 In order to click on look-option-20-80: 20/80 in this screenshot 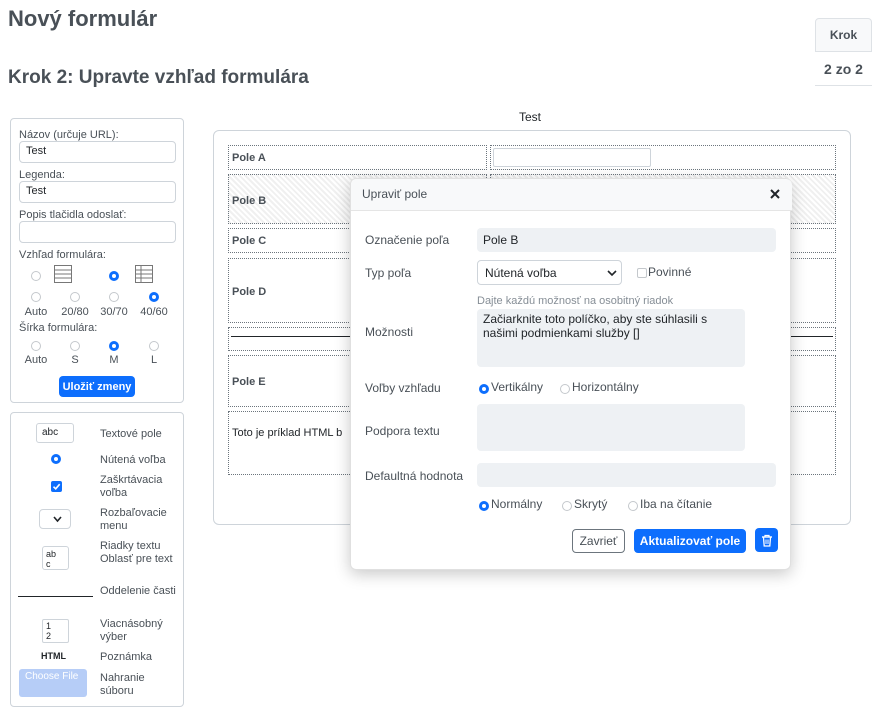, I will do `click(75, 312)`.